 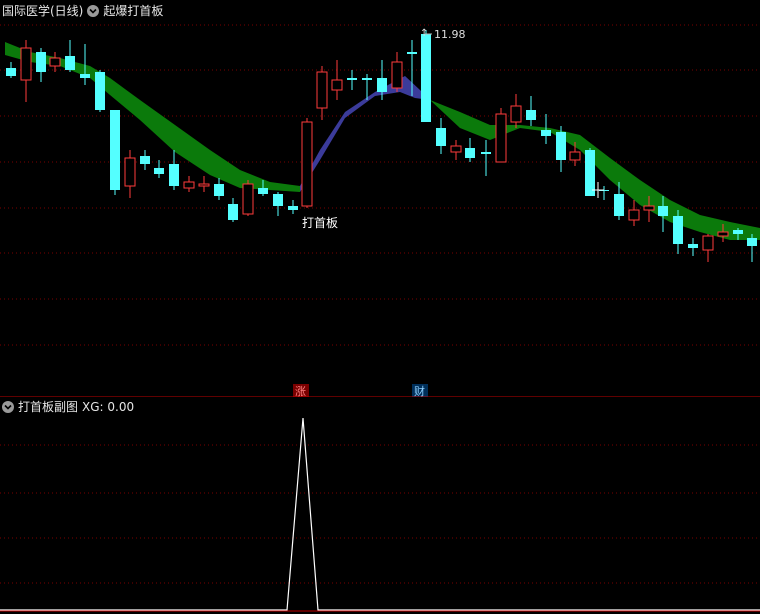 I want to click on signal-label: 打首板, so click(x=320, y=223).